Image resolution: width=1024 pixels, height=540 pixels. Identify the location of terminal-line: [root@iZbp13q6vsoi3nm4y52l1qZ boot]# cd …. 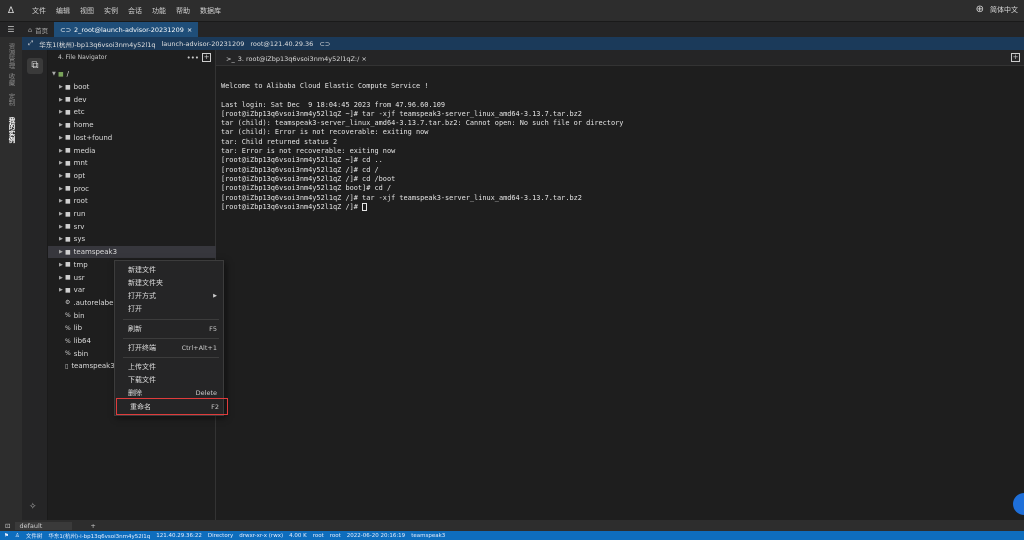
(306, 188).